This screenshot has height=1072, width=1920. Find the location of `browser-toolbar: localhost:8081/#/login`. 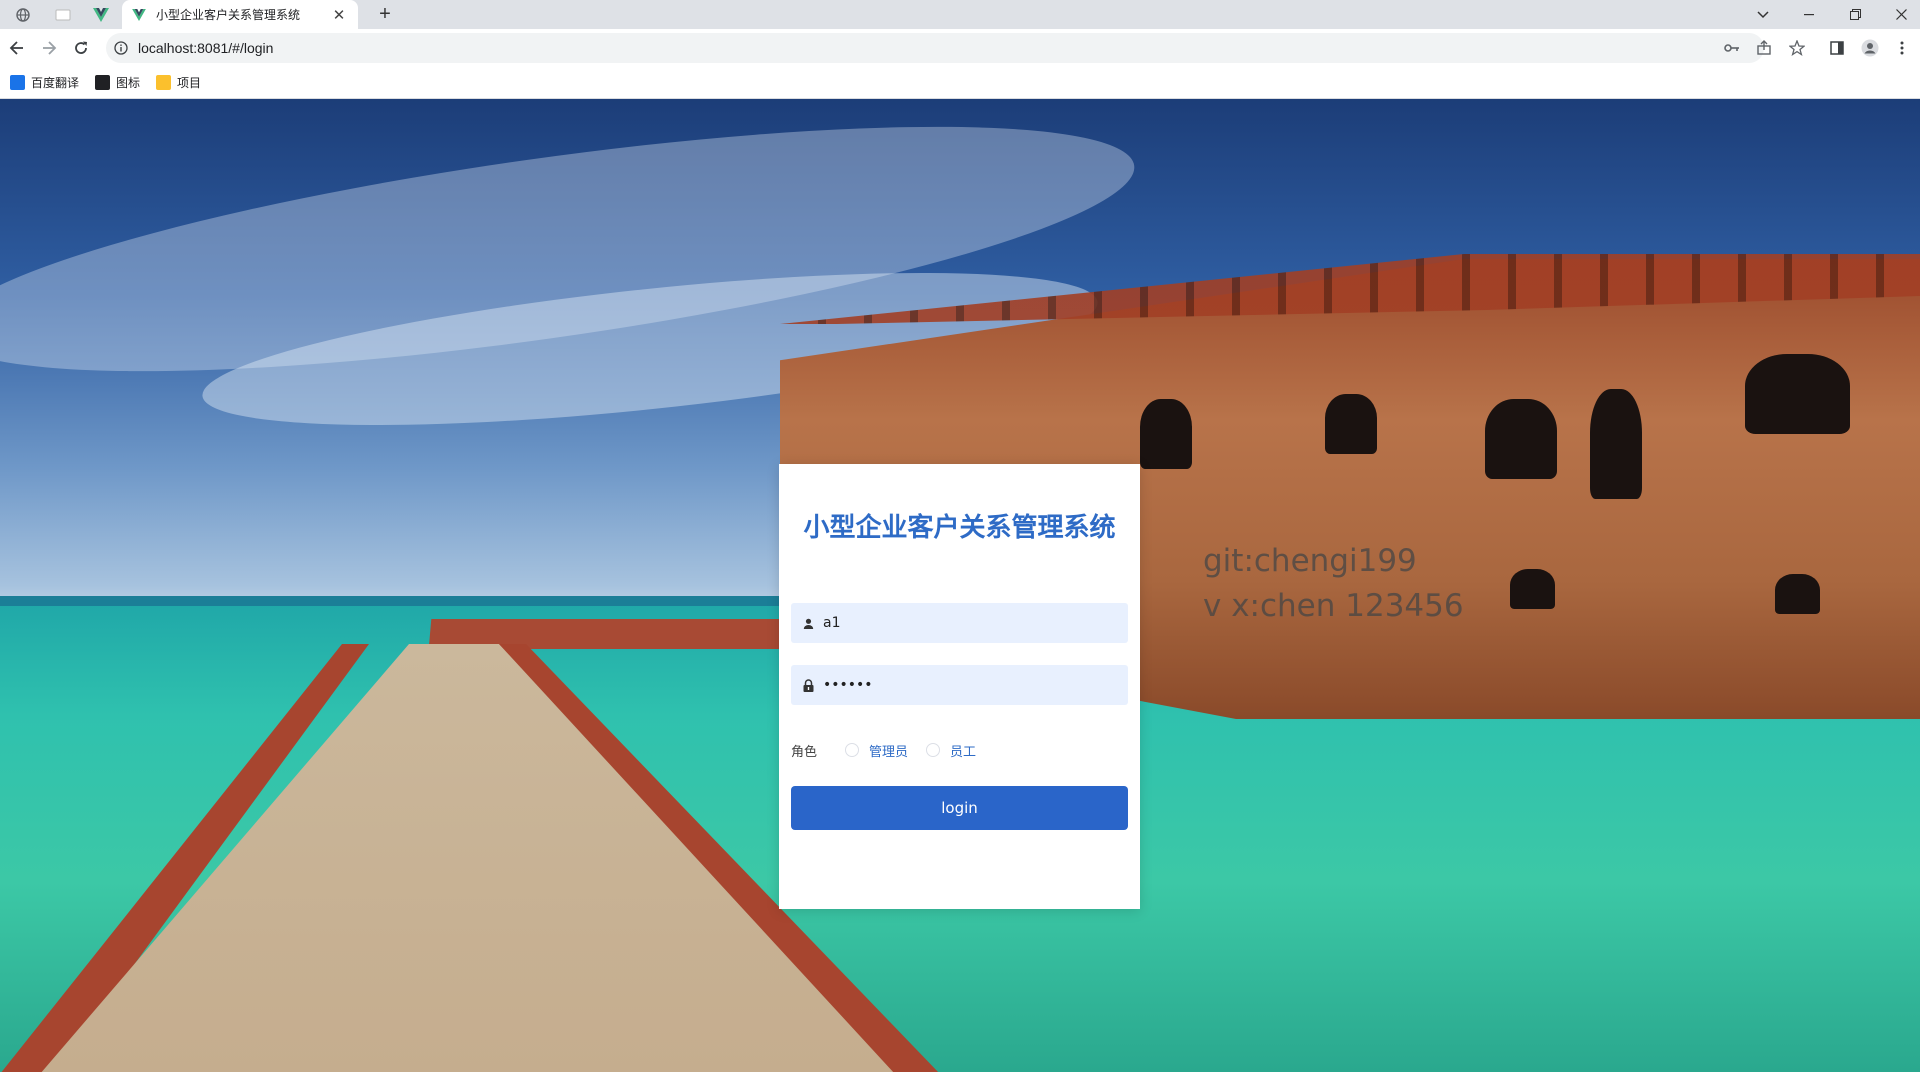

browser-toolbar: localhost:8081/#/login is located at coordinates (960, 48).